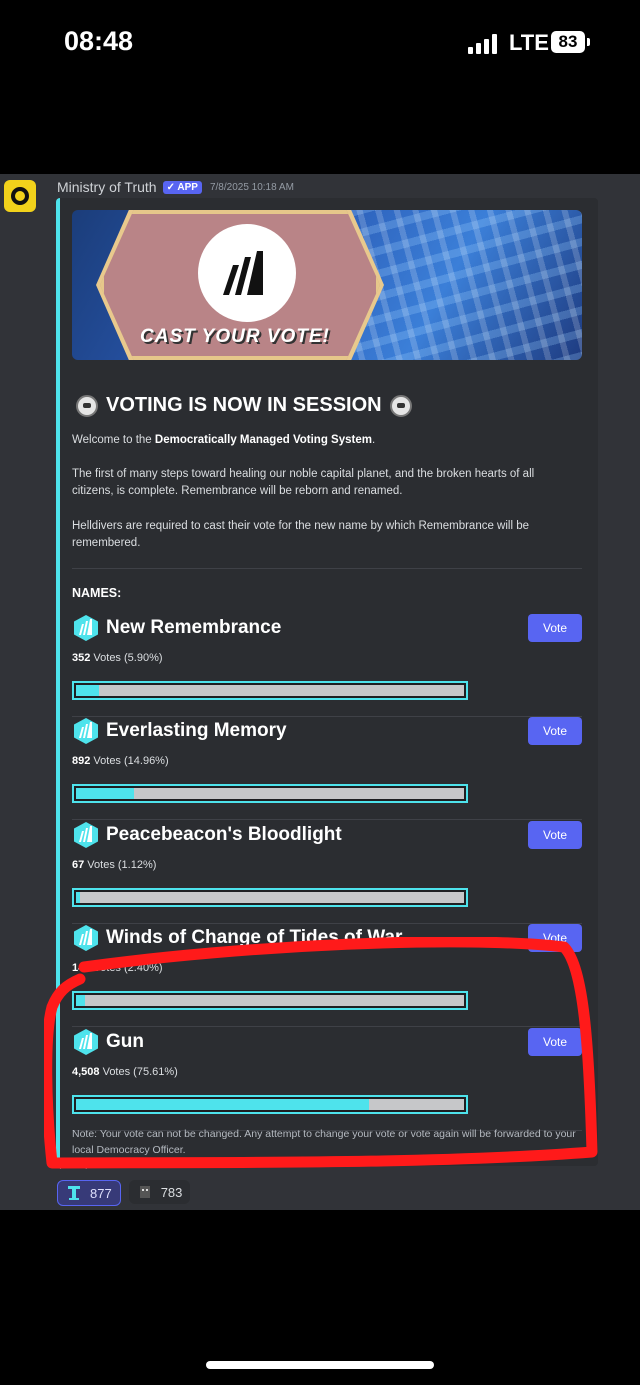  What do you see at coordinates (373, 440) in the screenshot?
I see `intro-suffix: .` at bounding box center [373, 440].